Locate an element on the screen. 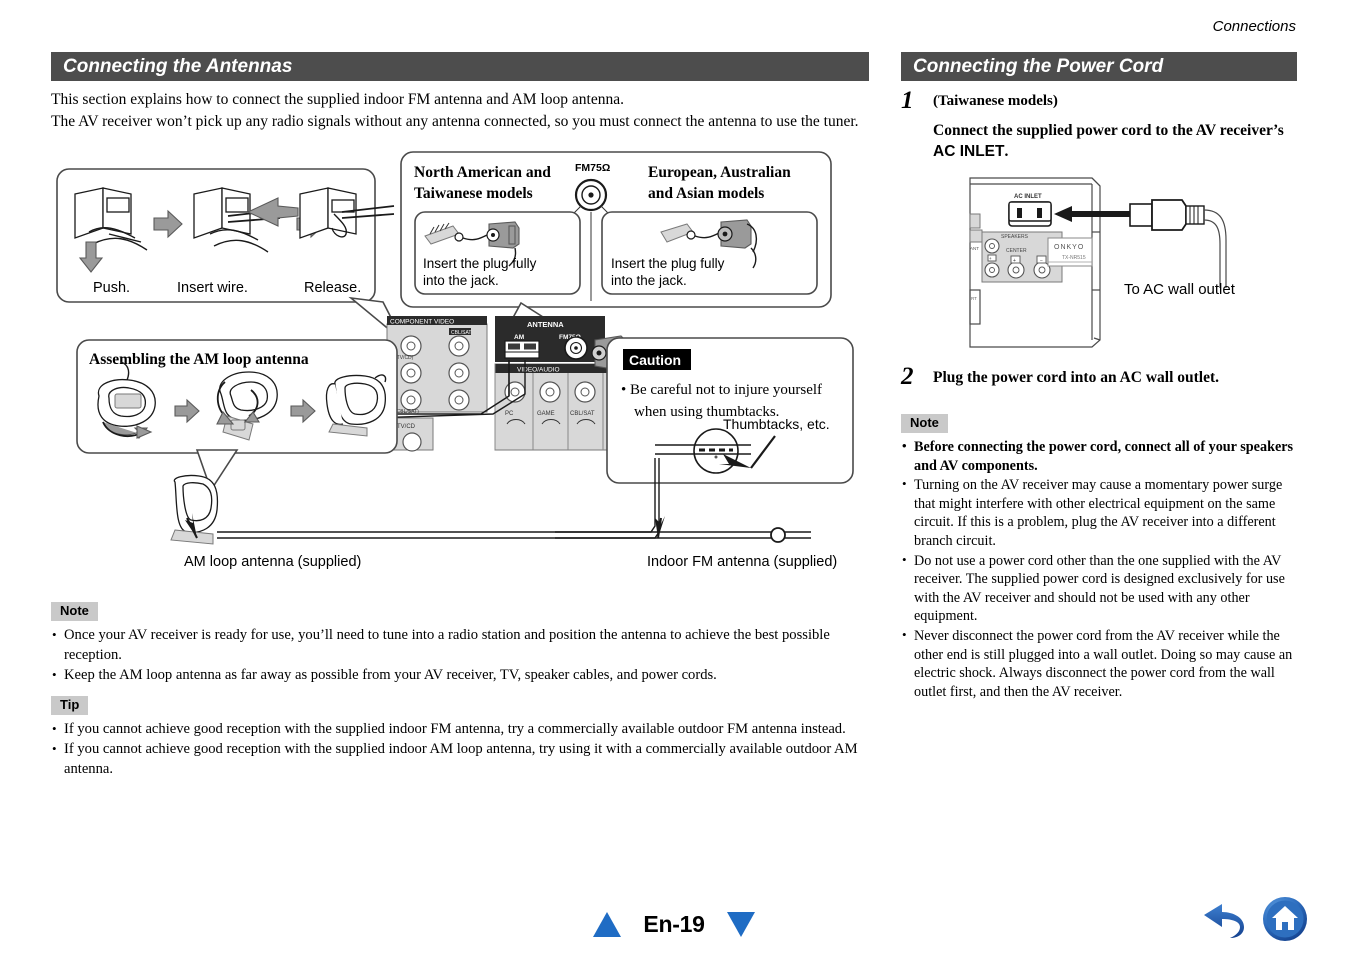 The width and height of the screenshot is (1348, 954). speakers-label: SPEAKERS is located at coordinates (1015, 237).